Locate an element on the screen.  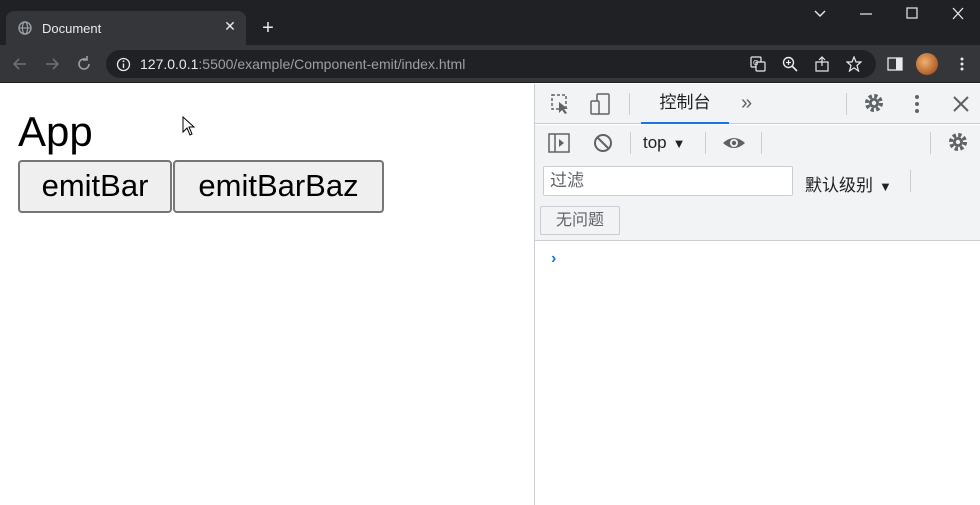
browser-tab: Document ✕ is located at coordinates (126, 28).